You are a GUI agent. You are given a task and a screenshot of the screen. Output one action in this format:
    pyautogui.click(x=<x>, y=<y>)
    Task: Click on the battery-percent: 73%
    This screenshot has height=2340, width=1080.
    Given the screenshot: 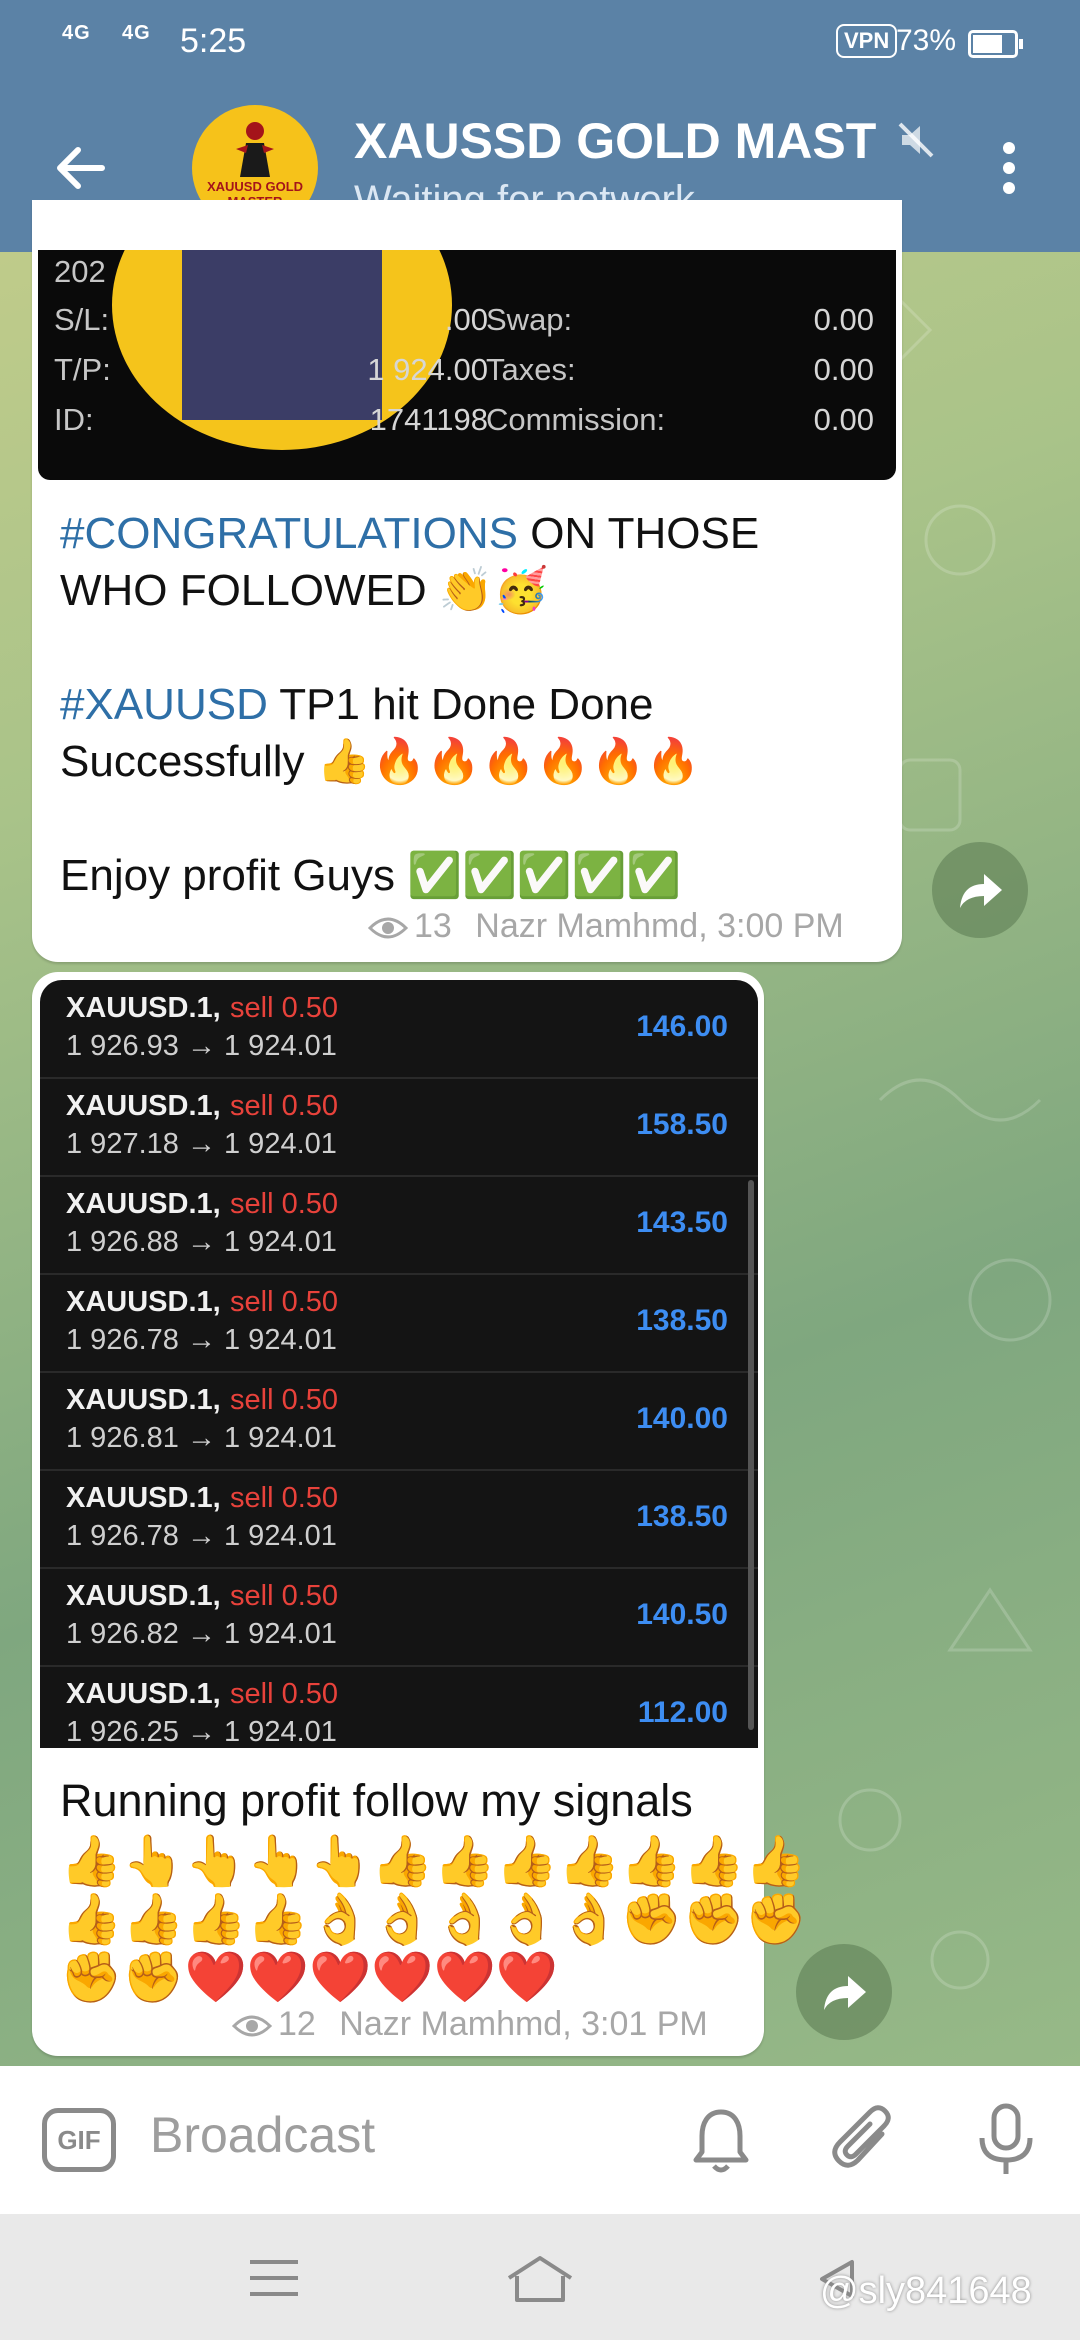 What is the action you would take?
    pyautogui.click(x=926, y=40)
    